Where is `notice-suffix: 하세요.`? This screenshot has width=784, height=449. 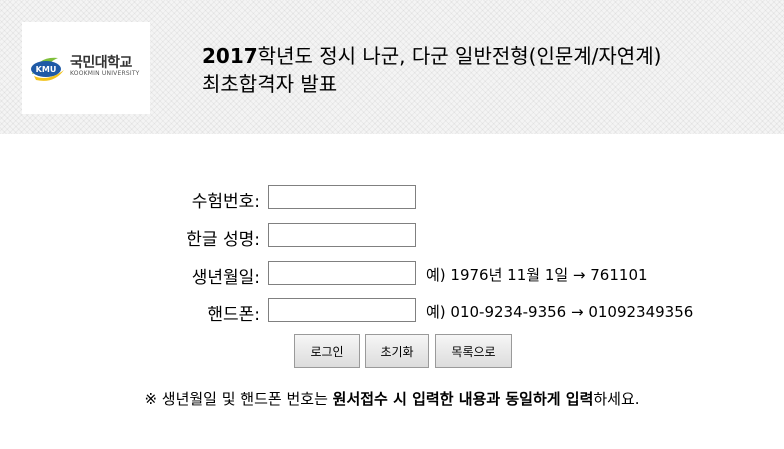
notice-suffix: 하세요. is located at coordinates (616, 399).